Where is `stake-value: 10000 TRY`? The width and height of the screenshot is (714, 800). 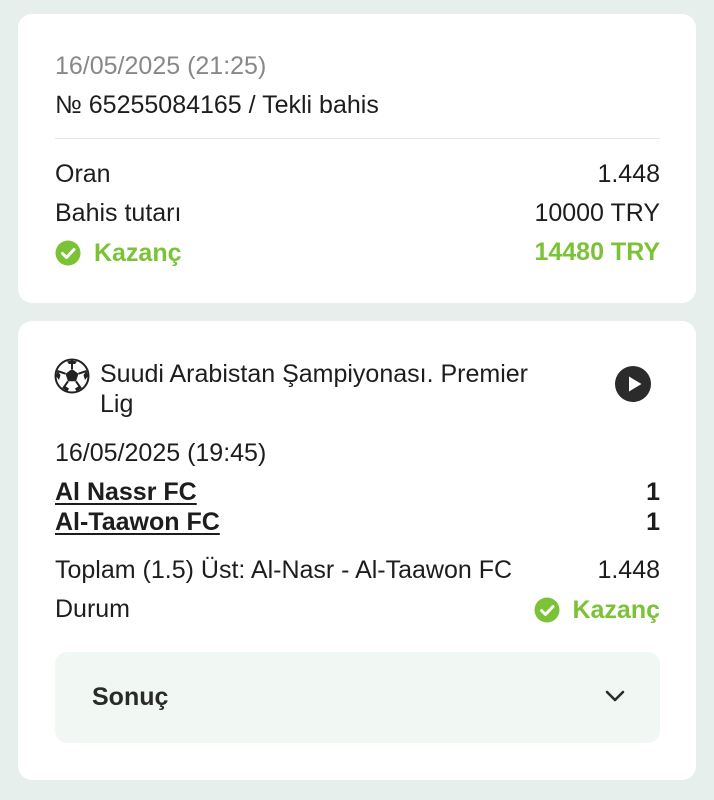 stake-value: 10000 TRY is located at coordinates (597, 213).